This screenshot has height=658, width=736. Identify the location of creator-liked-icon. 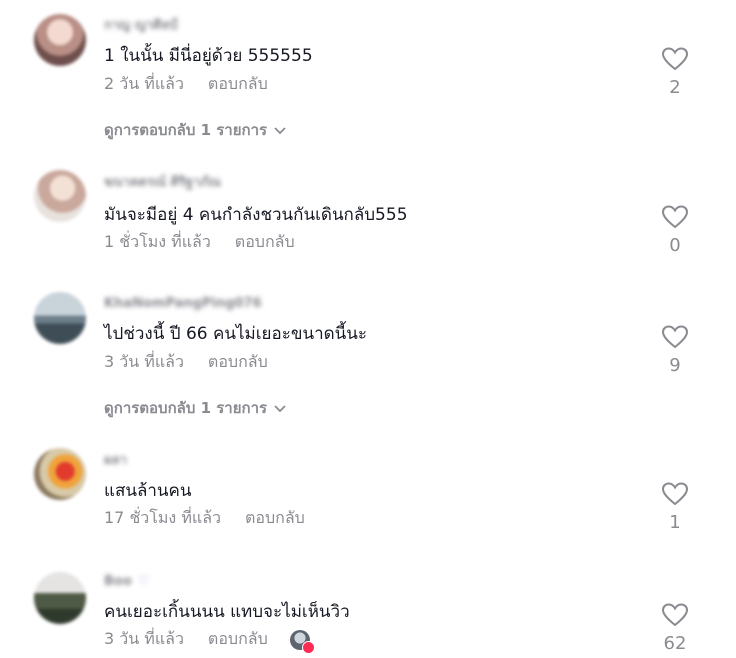
(302, 641).